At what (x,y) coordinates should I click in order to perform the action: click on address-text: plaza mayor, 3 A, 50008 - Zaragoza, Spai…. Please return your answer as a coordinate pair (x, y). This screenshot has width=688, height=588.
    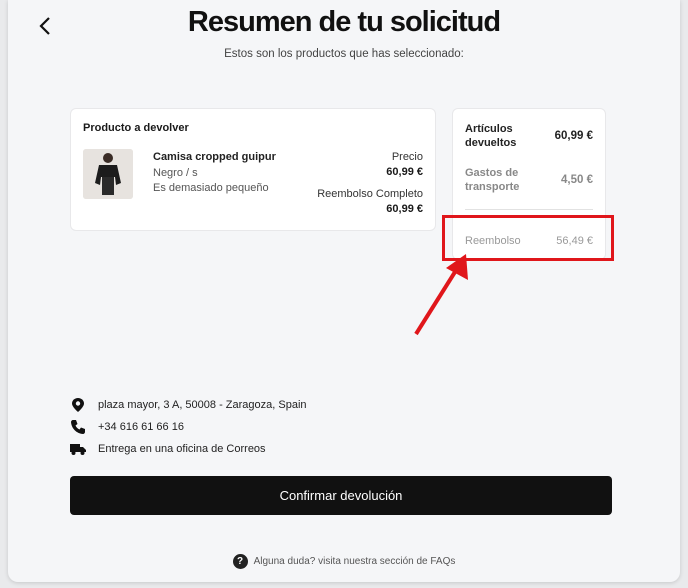
    Looking at the image, I should click on (202, 405).